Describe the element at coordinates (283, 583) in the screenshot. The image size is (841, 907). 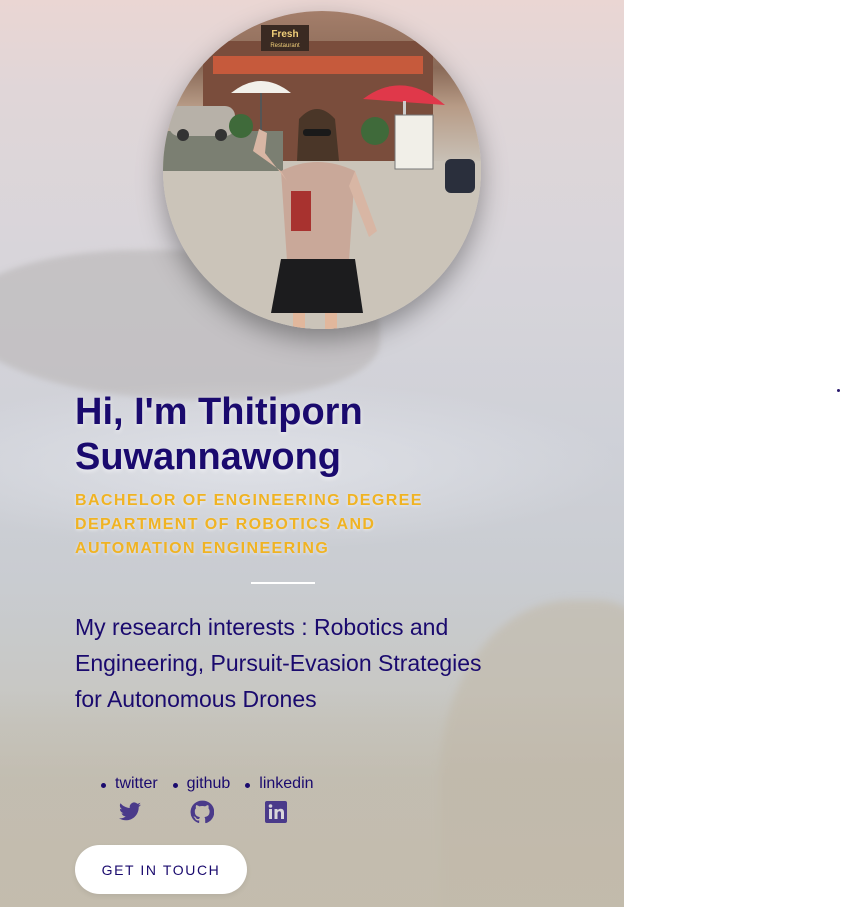
I see `divider` at that location.